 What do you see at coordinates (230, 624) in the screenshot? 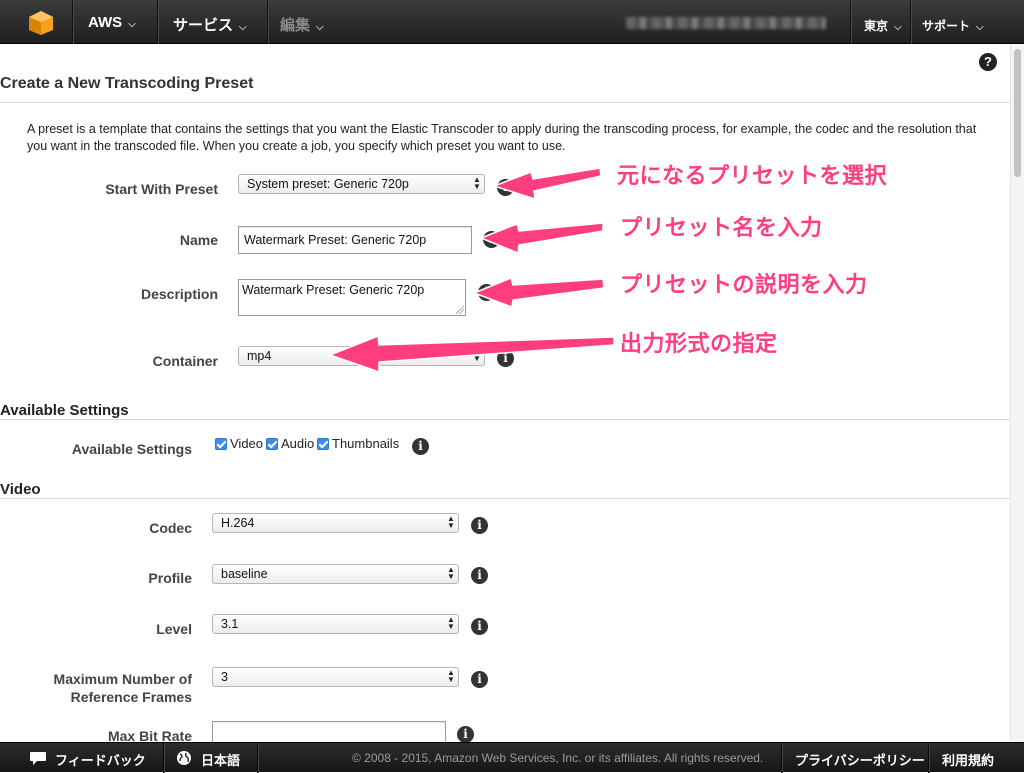
I see `level-value: 3.1` at bounding box center [230, 624].